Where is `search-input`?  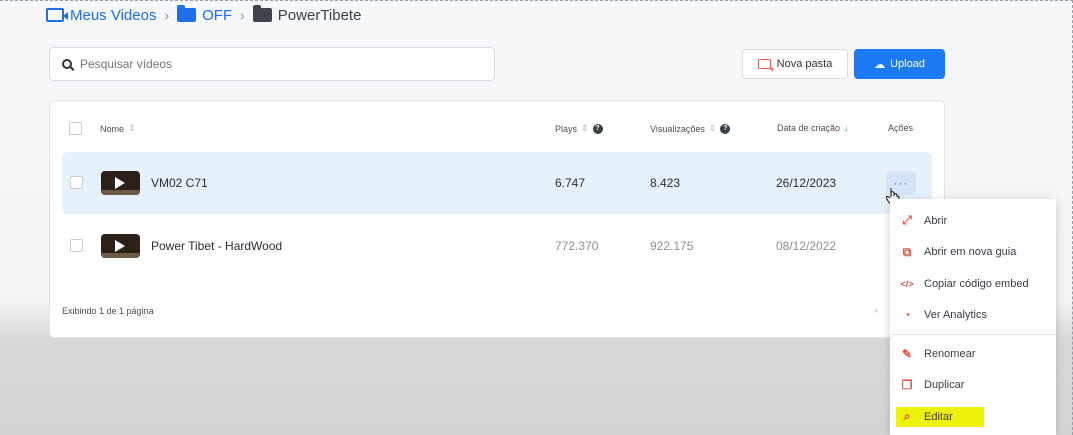 search-input is located at coordinates (270, 64).